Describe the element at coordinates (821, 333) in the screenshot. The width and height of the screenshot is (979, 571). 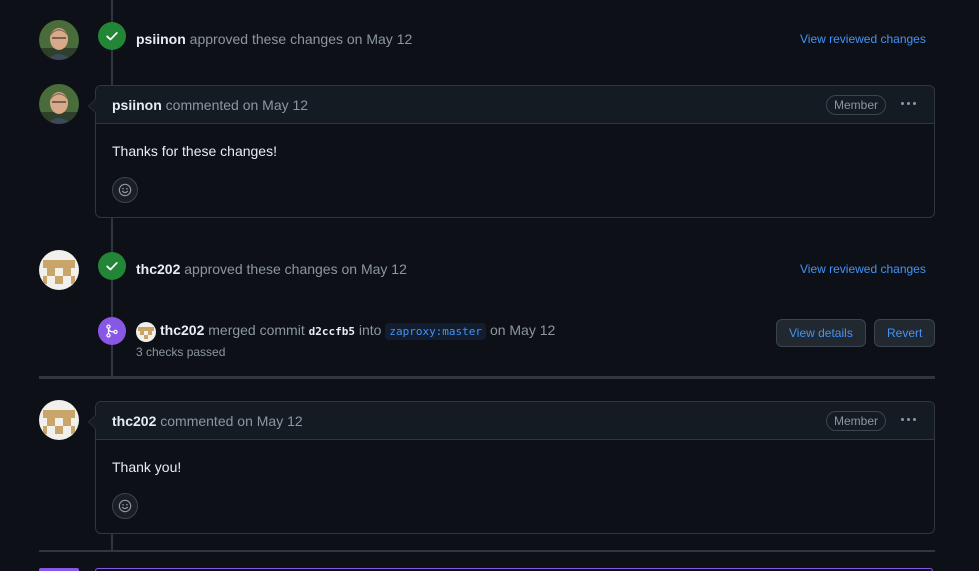
I see `view-details-button: View details` at that location.